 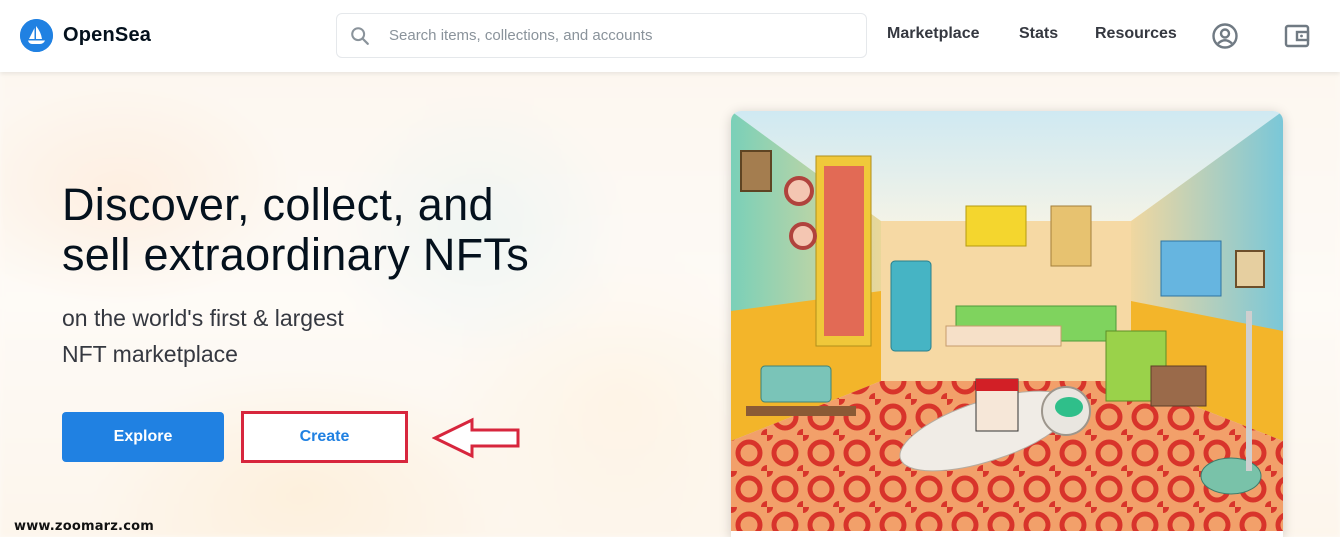 What do you see at coordinates (107, 35) in the screenshot?
I see `brand-name: OpenSea` at bounding box center [107, 35].